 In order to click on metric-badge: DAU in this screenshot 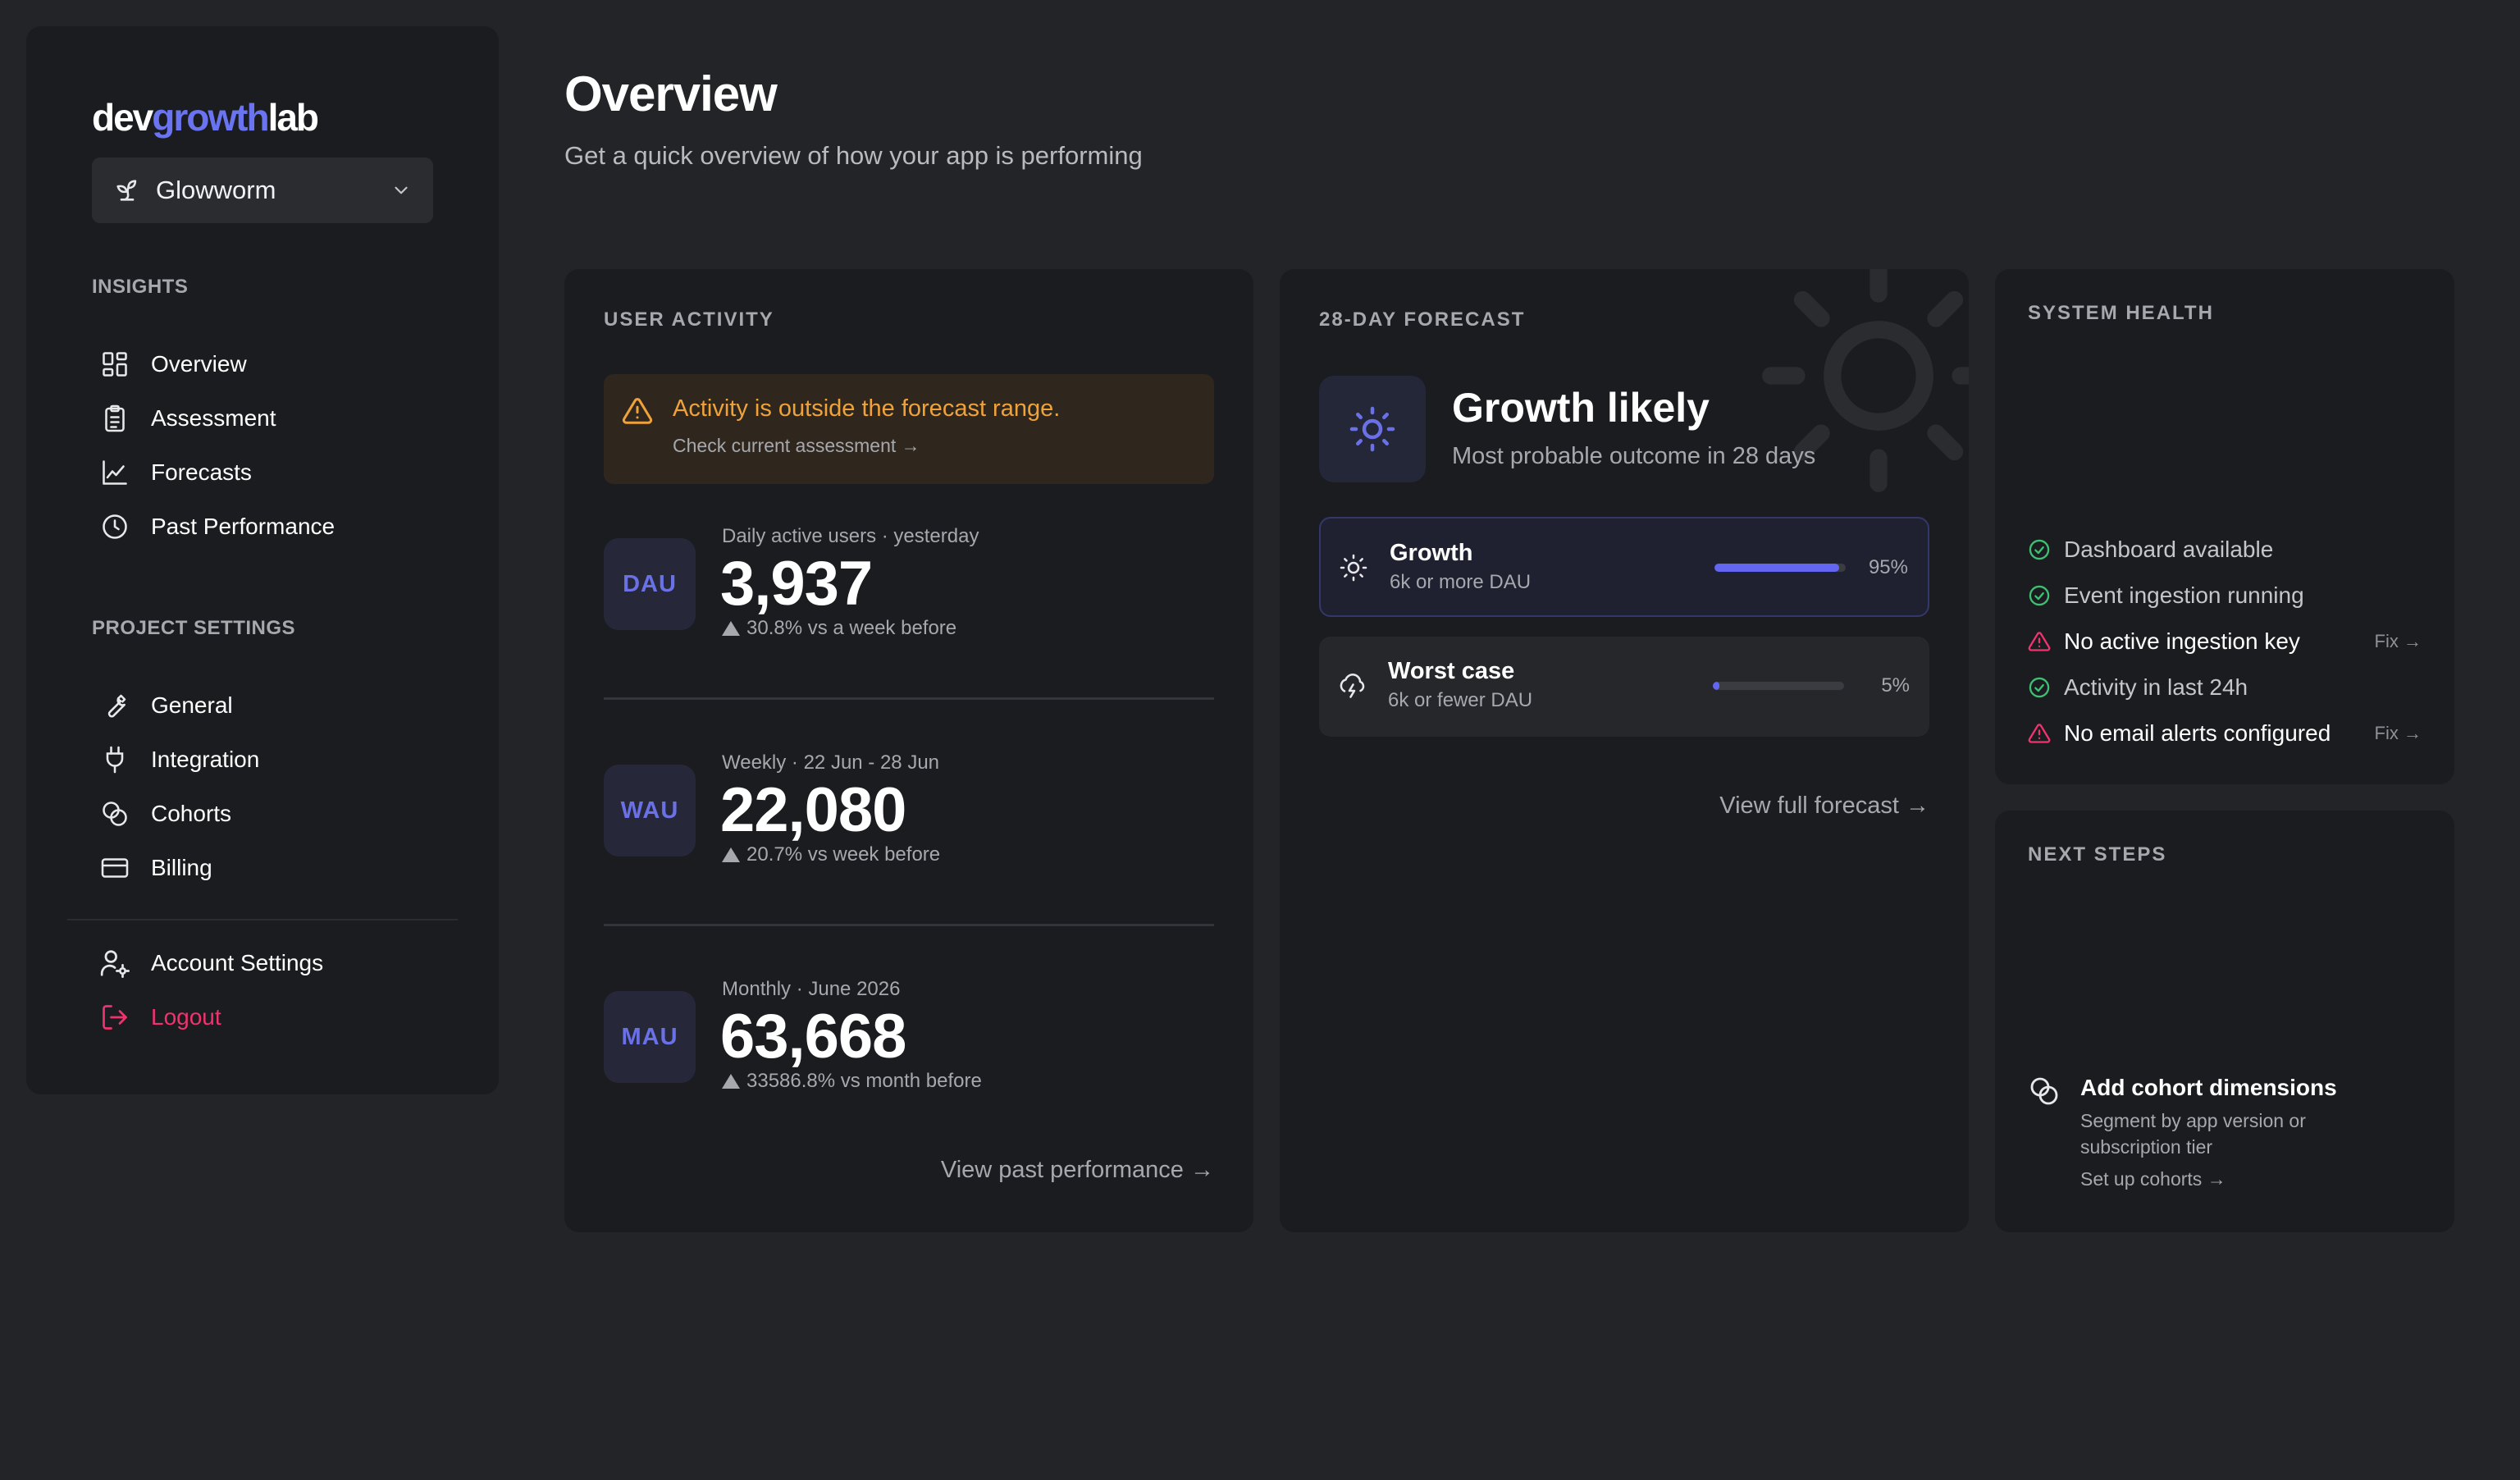, I will do `click(650, 584)`.